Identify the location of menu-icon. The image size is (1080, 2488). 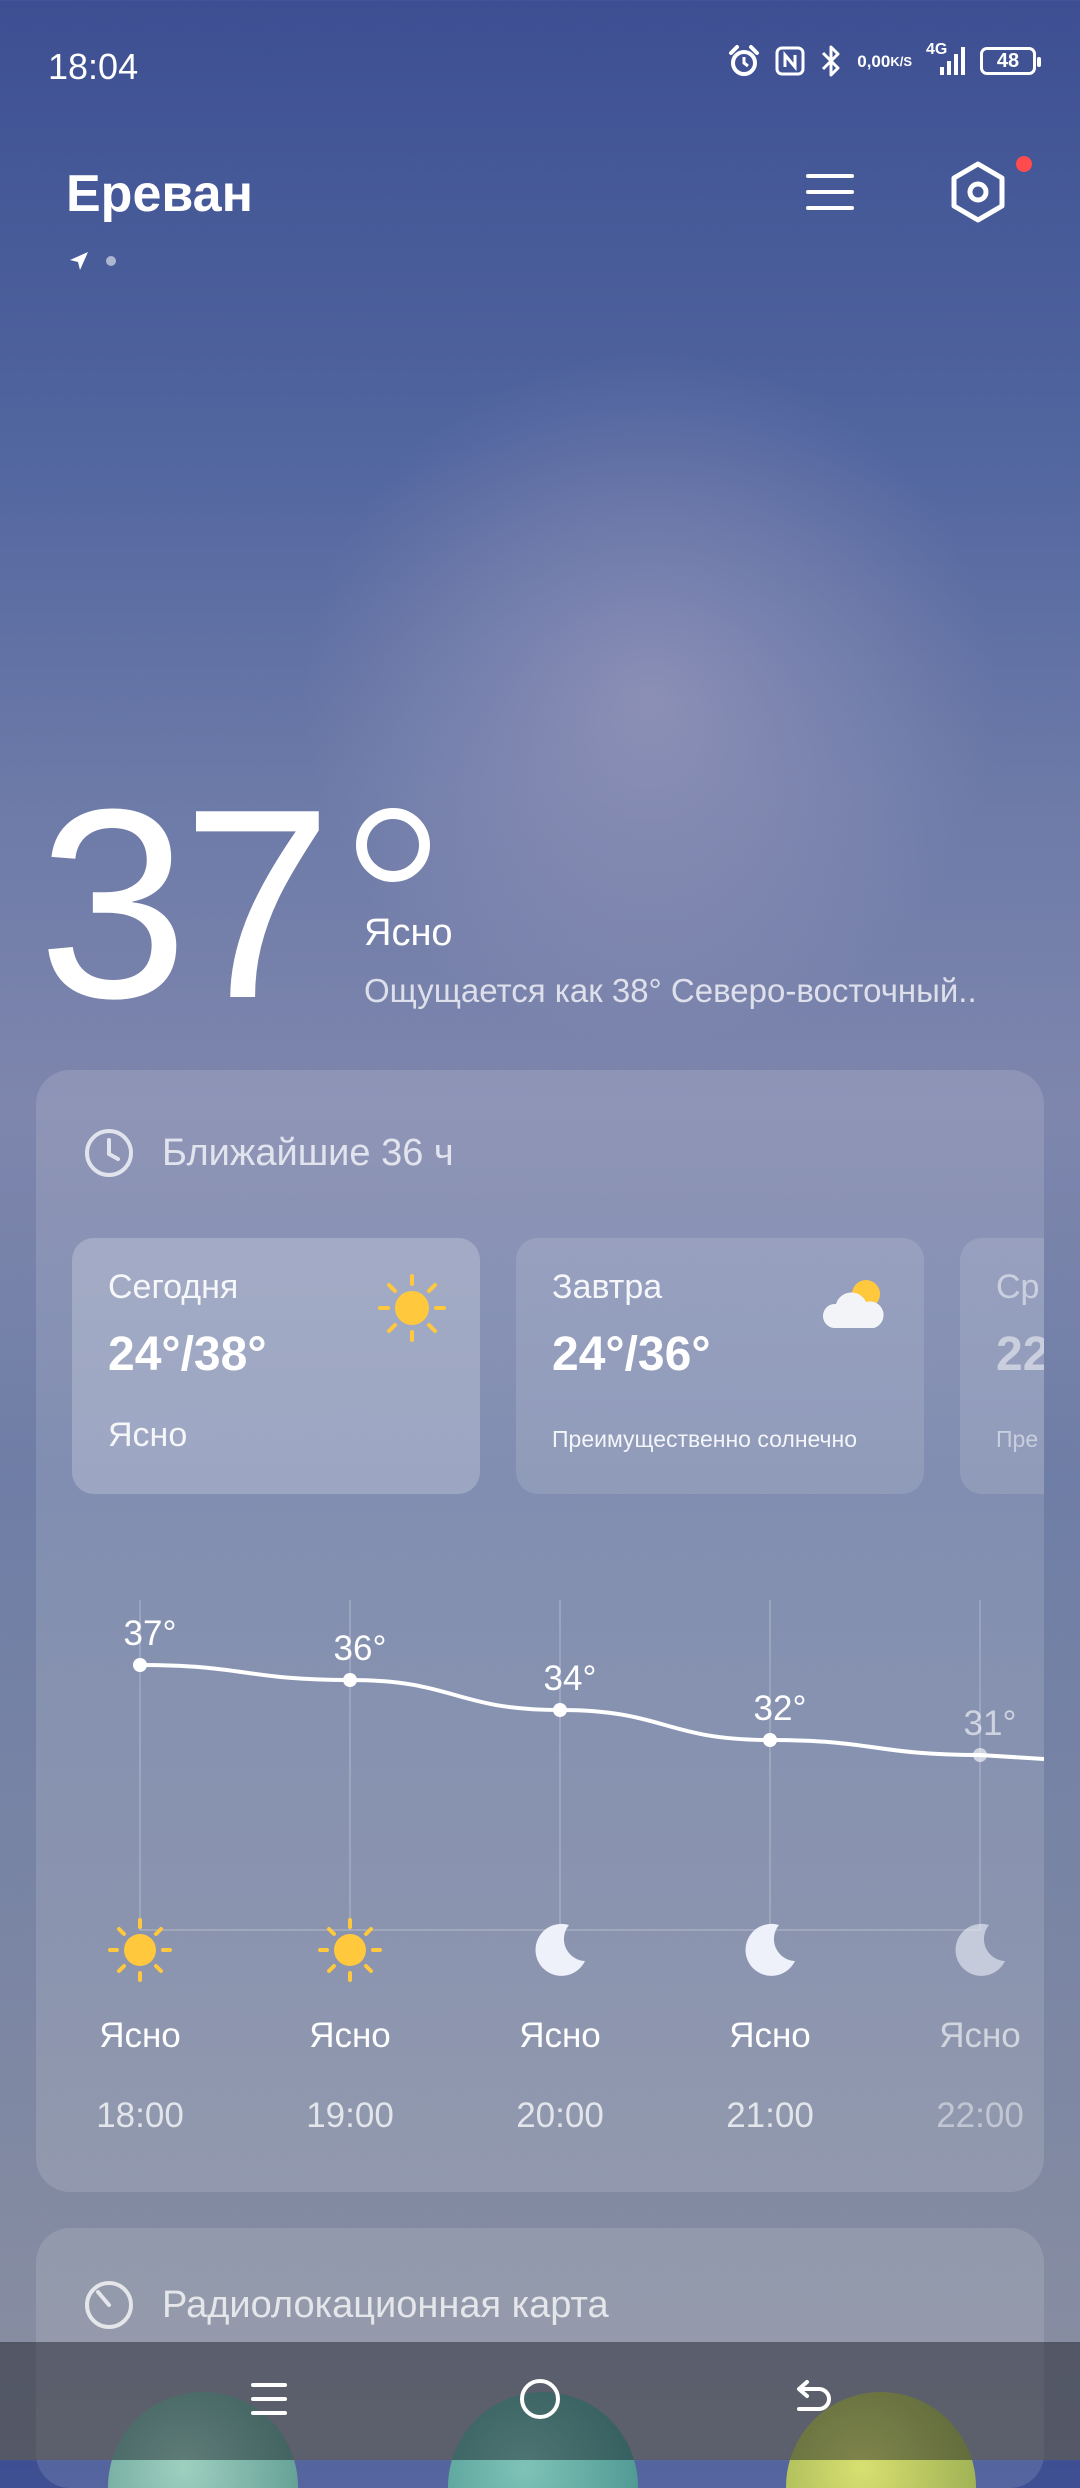
(830, 192).